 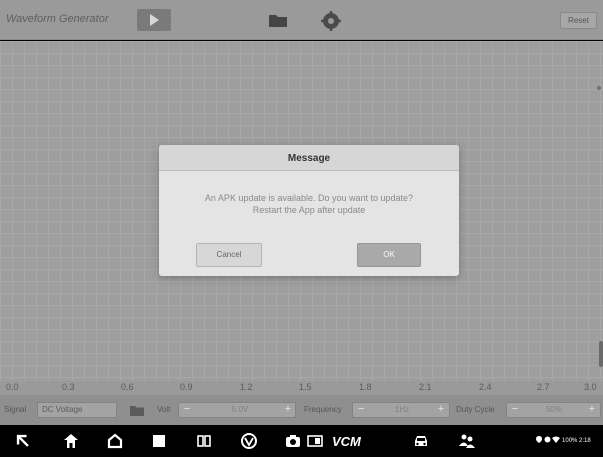 What do you see at coordinates (77, 410) in the screenshot?
I see `signal-select: DC Voltage` at bounding box center [77, 410].